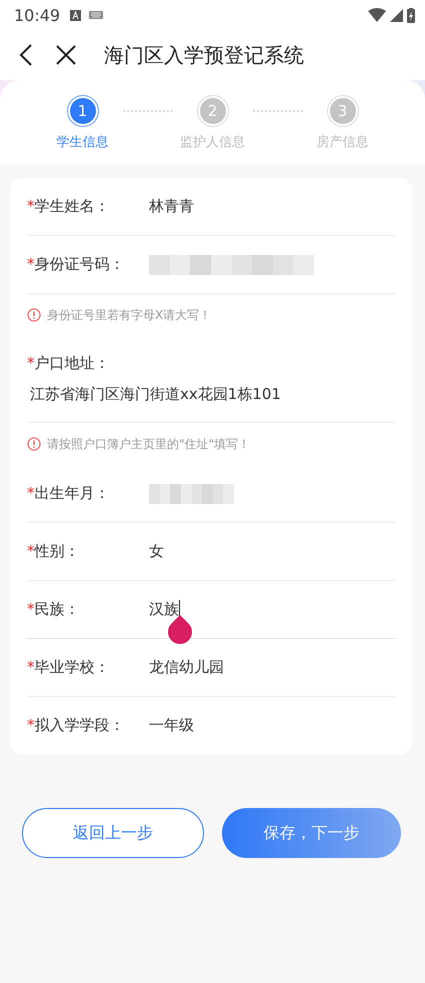 The image size is (425, 983). What do you see at coordinates (68, 206) in the screenshot?
I see `field-label: *学生姓名：` at bounding box center [68, 206].